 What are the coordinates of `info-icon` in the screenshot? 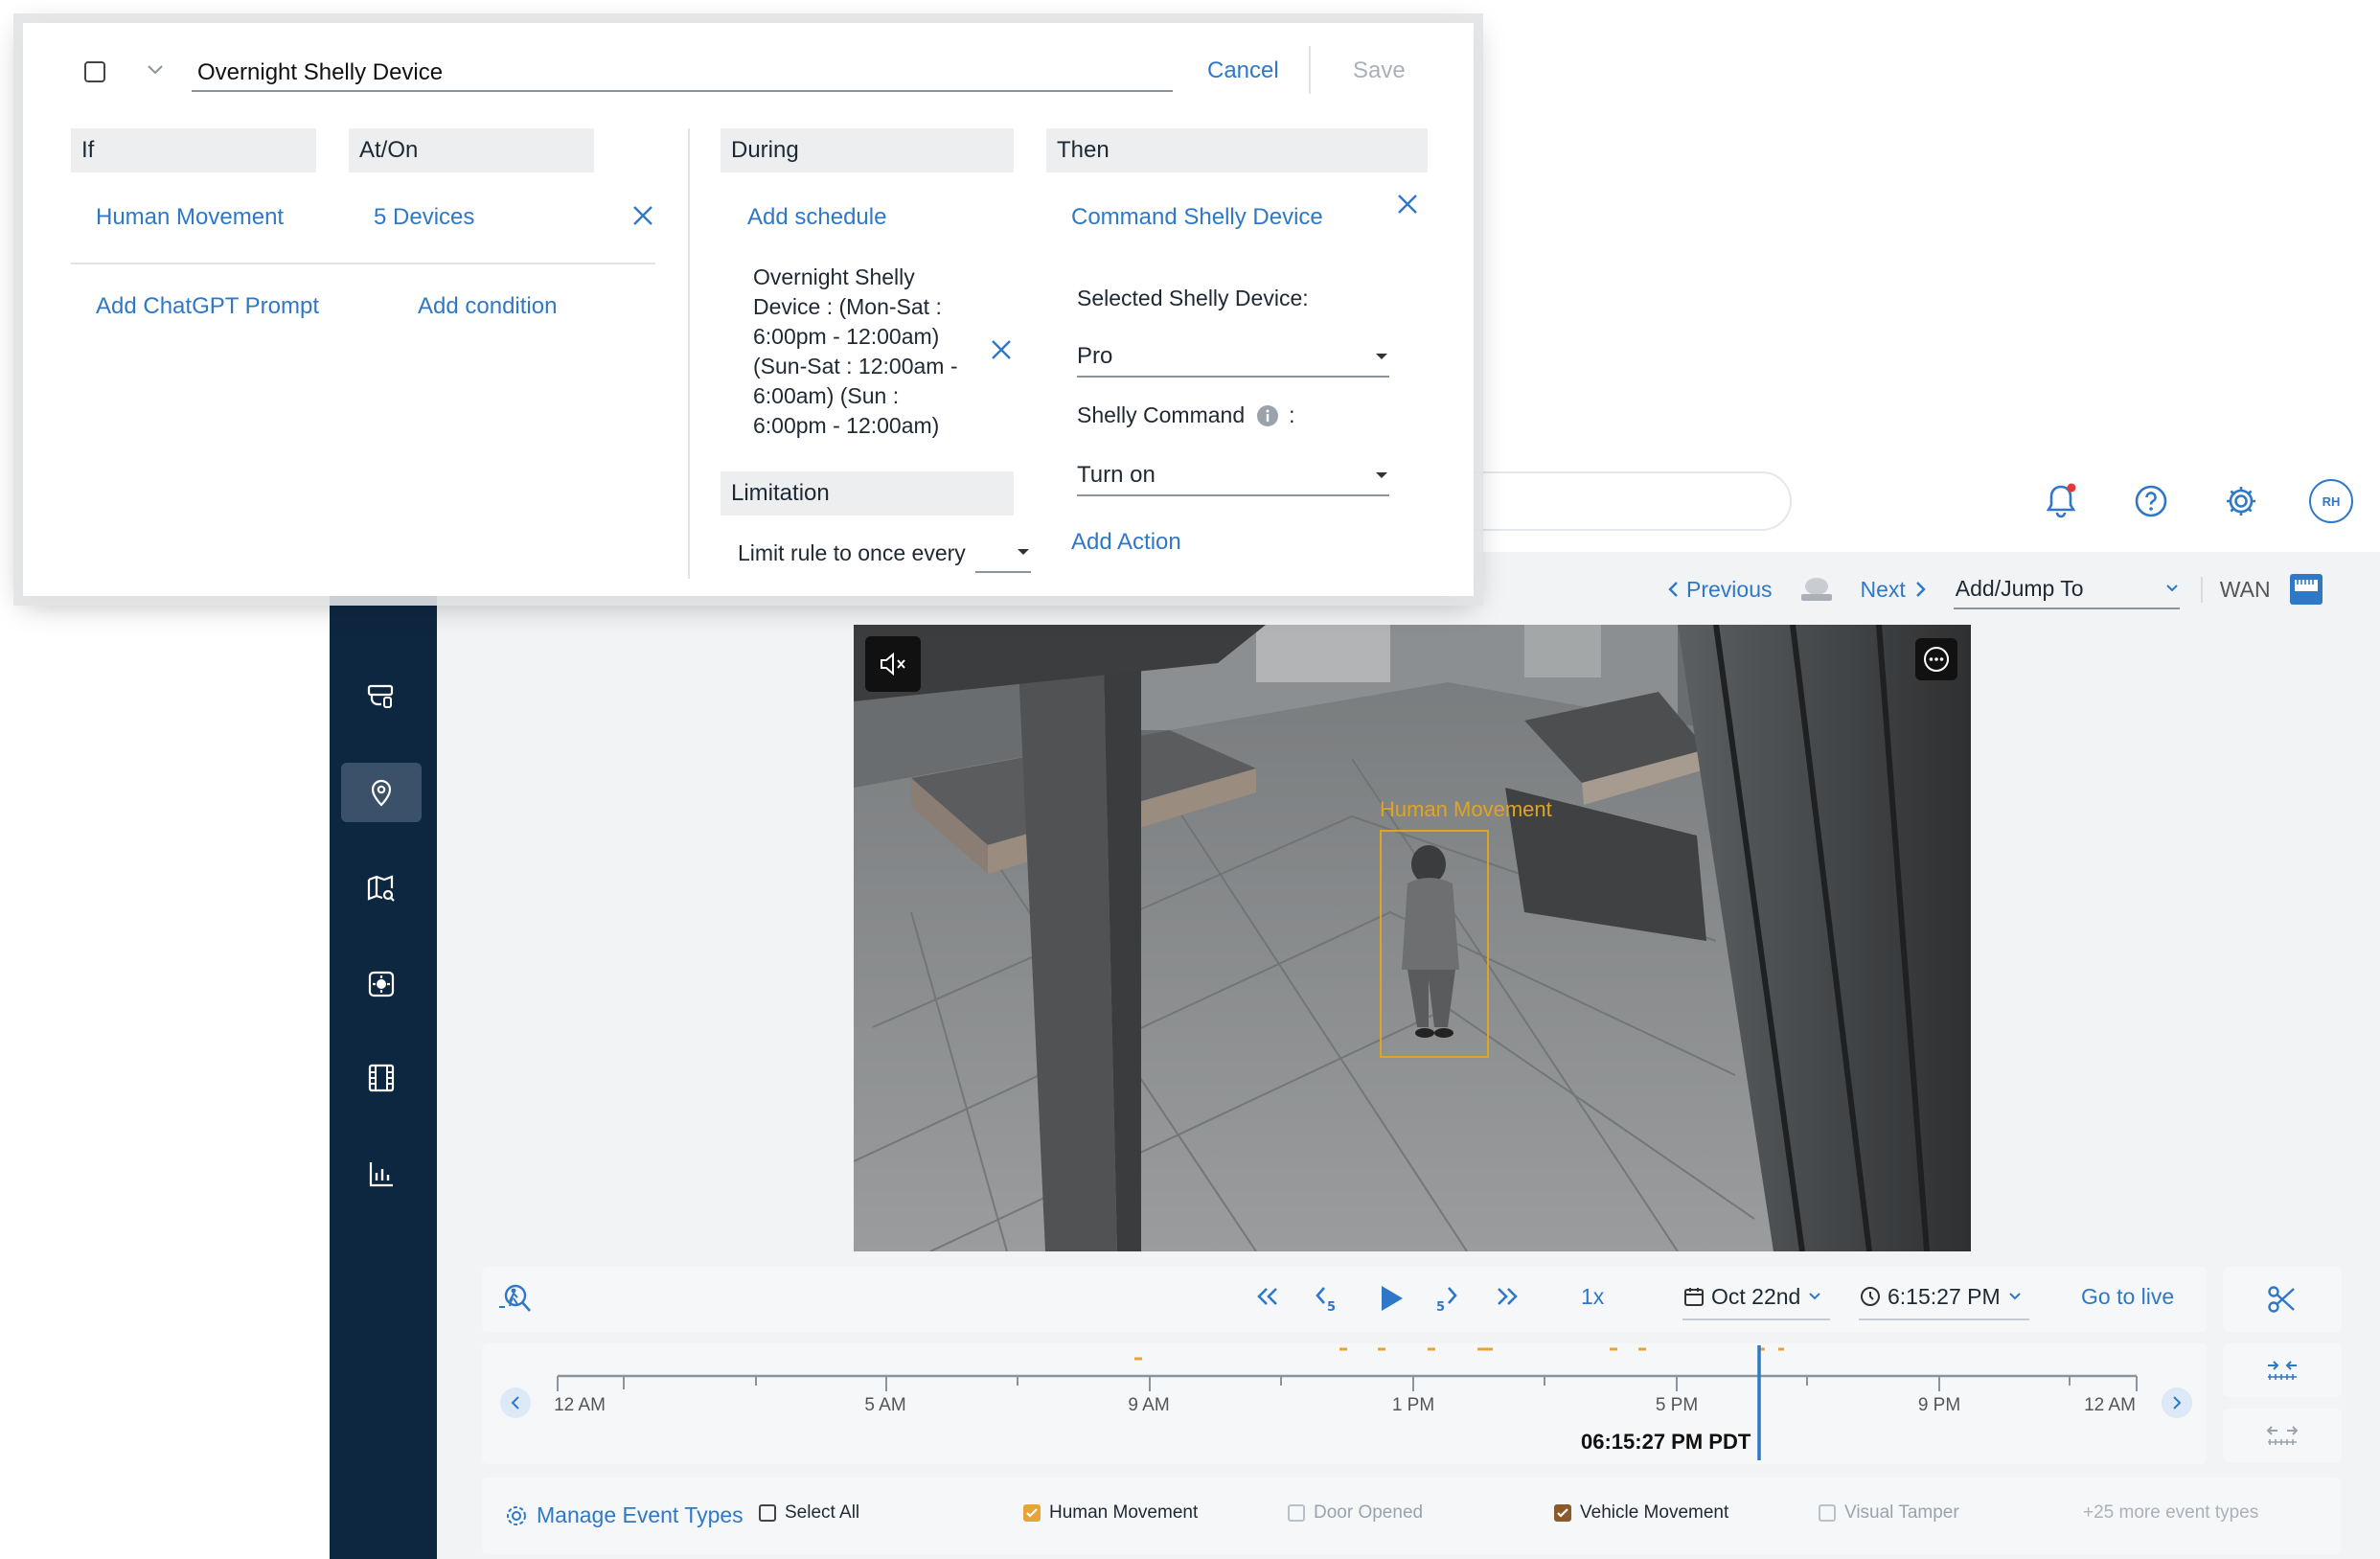 It's located at (1267, 415).